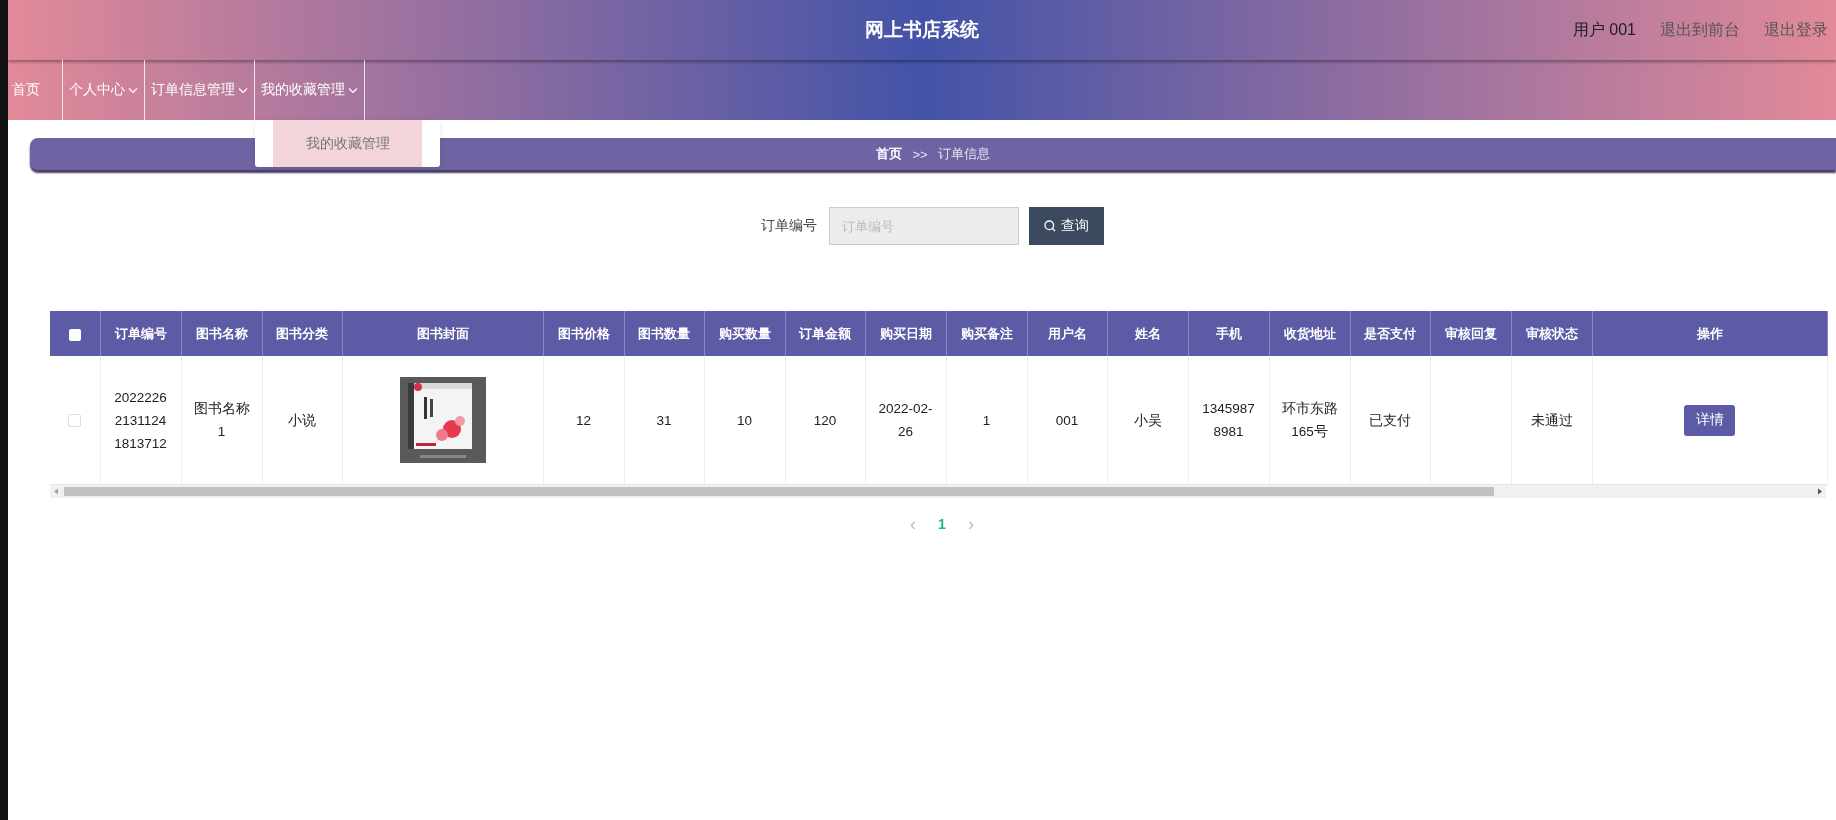 This screenshot has height=820, width=1836. Describe the element at coordinates (1309, 333) in the screenshot. I see `column-header: 收货地址` at that location.